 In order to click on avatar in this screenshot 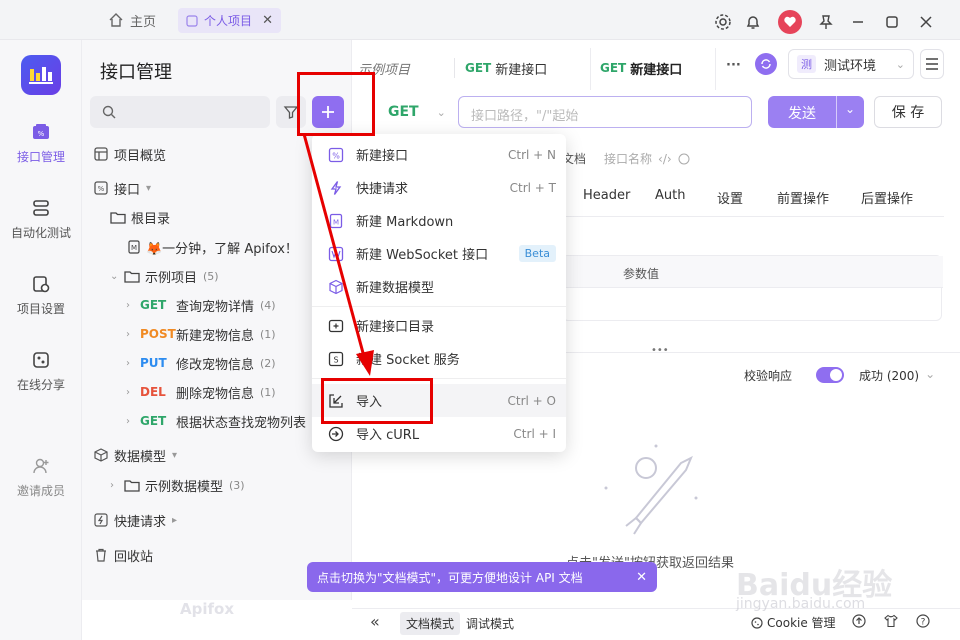, I will do `click(790, 22)`.